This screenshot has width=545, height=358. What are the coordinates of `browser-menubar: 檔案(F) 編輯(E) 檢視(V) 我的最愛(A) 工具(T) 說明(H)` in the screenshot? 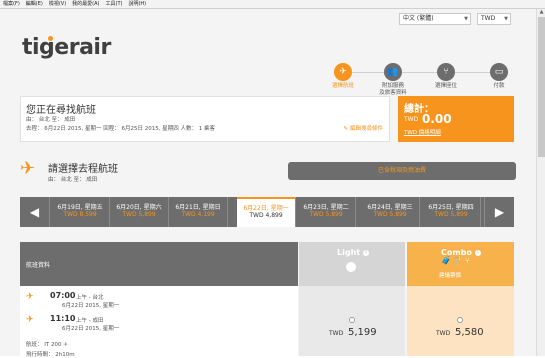 It's located at (272, 4).